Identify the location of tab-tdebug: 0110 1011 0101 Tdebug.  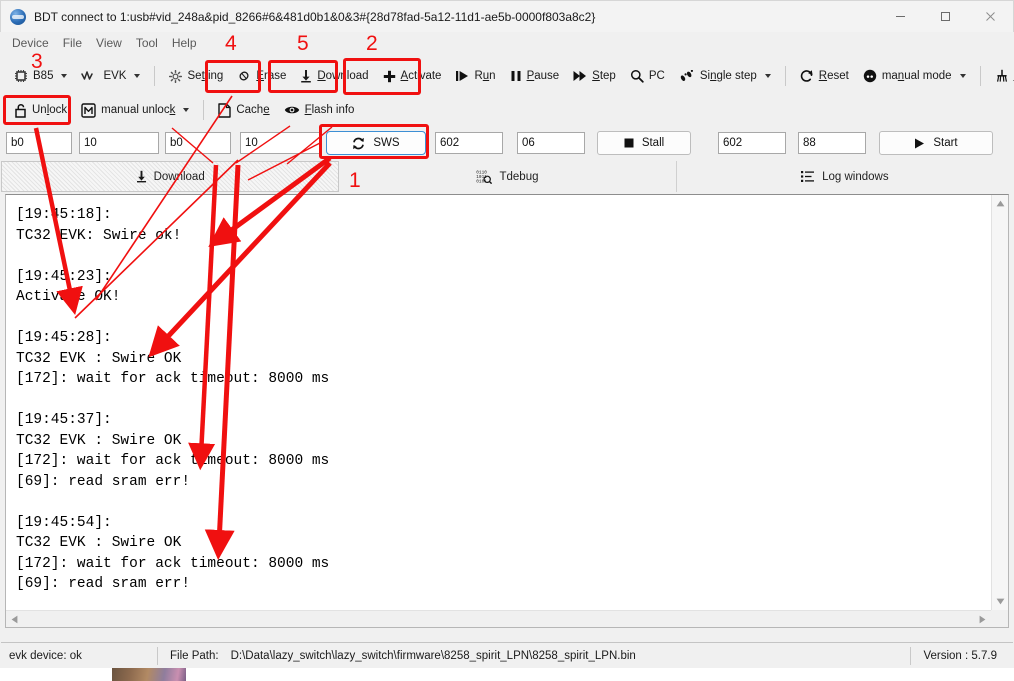
(508, 176).